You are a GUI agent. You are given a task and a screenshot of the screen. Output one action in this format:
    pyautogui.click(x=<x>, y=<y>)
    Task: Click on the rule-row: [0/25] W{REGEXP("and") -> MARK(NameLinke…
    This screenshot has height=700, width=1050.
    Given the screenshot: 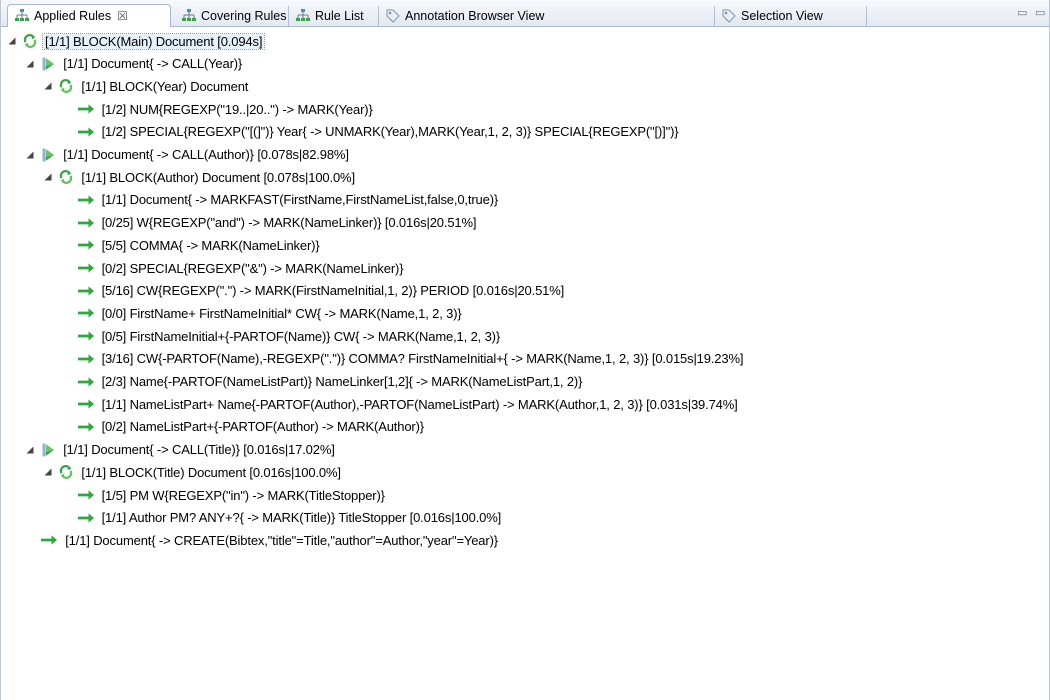 What is the action you would take?
    pyautogui.click(x=278, y=223)
    